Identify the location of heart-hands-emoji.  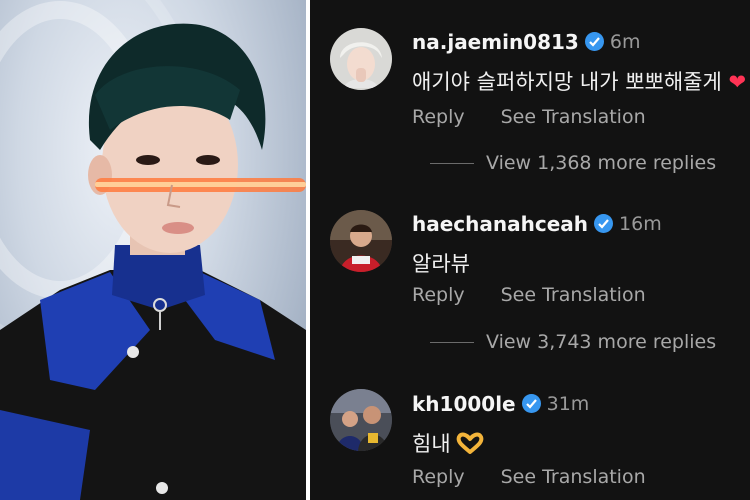
(470, 445).